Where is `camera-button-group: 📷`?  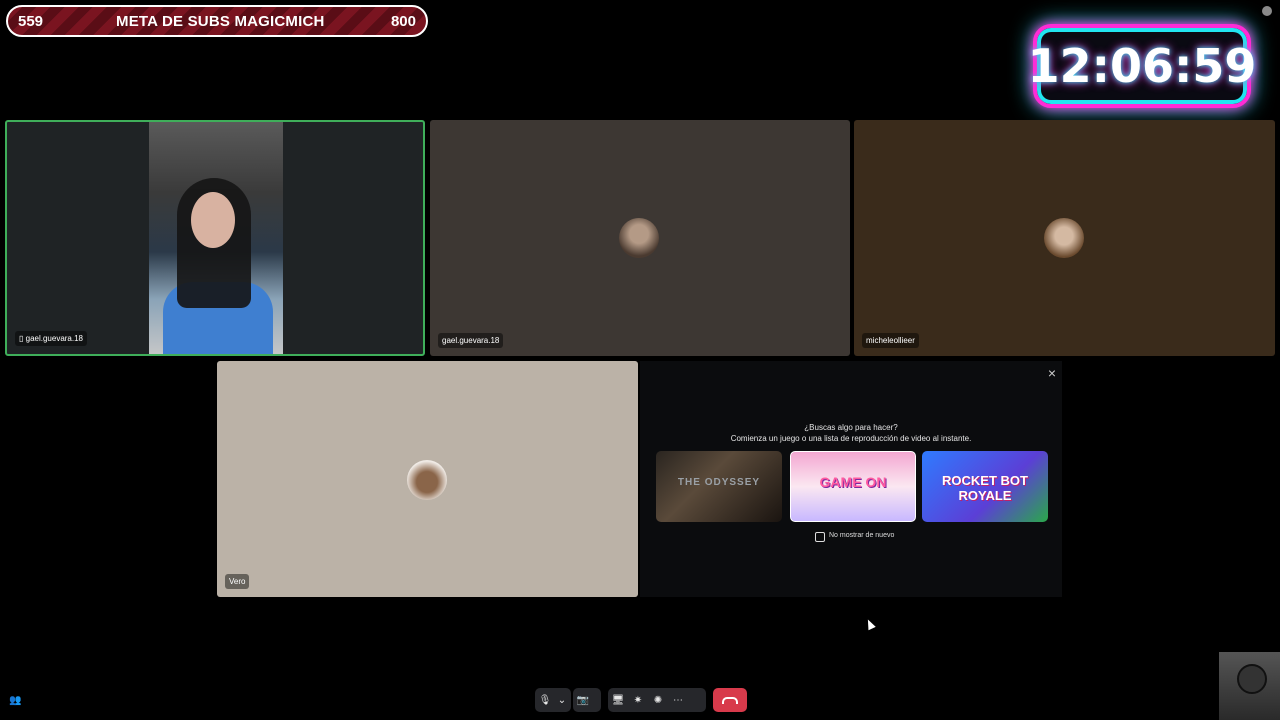 camera-button-group: 📷 is located at coordinates (587, 700).